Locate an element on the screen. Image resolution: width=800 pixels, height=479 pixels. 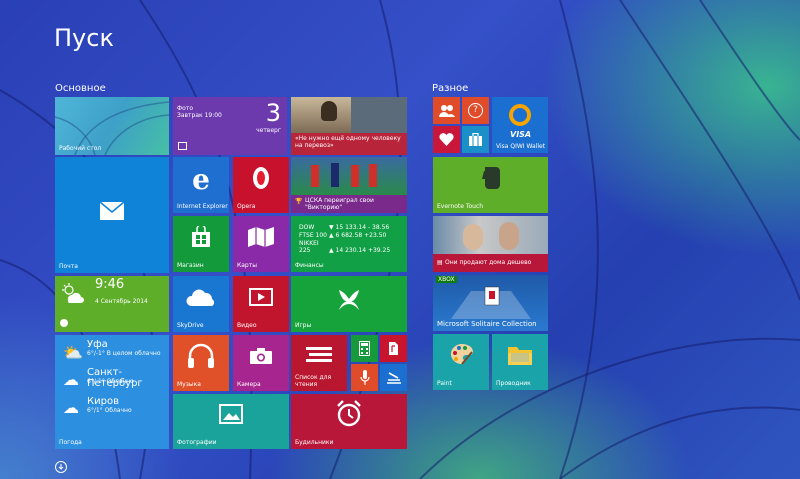
tile-label: Будильники is located at coordinates (314, 442).